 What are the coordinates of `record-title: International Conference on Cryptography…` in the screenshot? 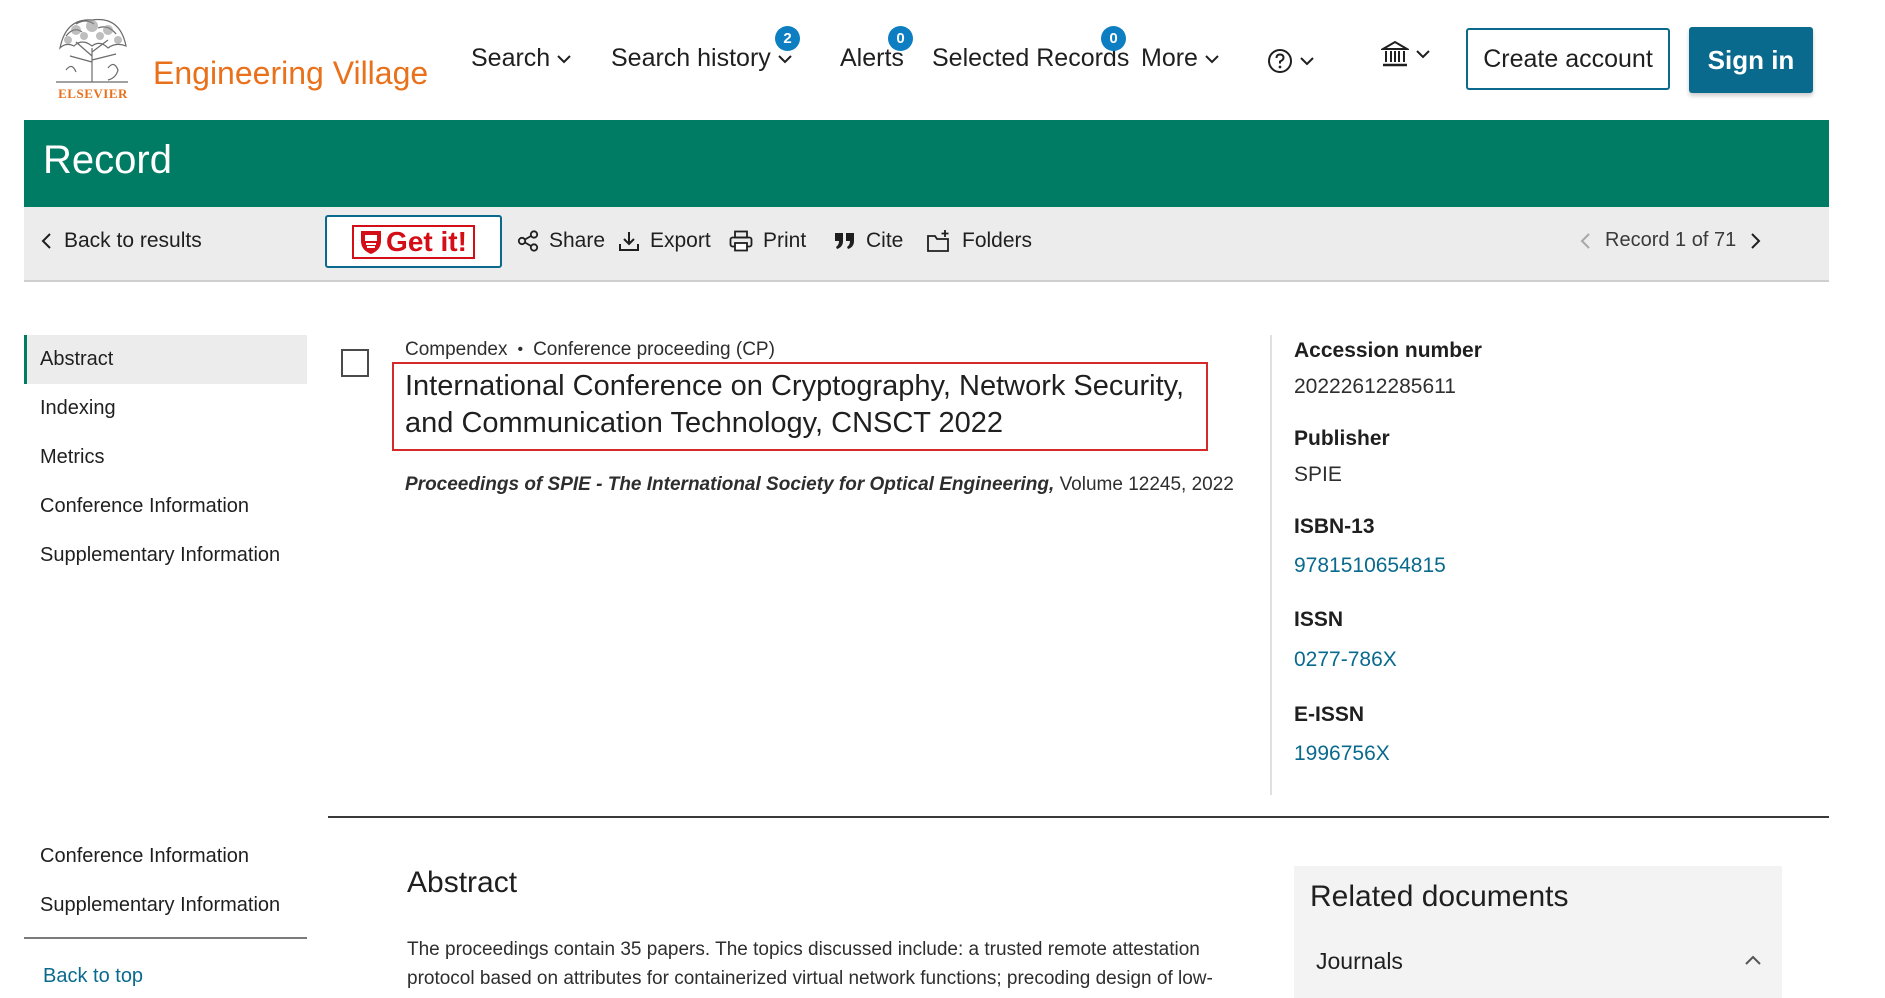 It's located at (795, 404).